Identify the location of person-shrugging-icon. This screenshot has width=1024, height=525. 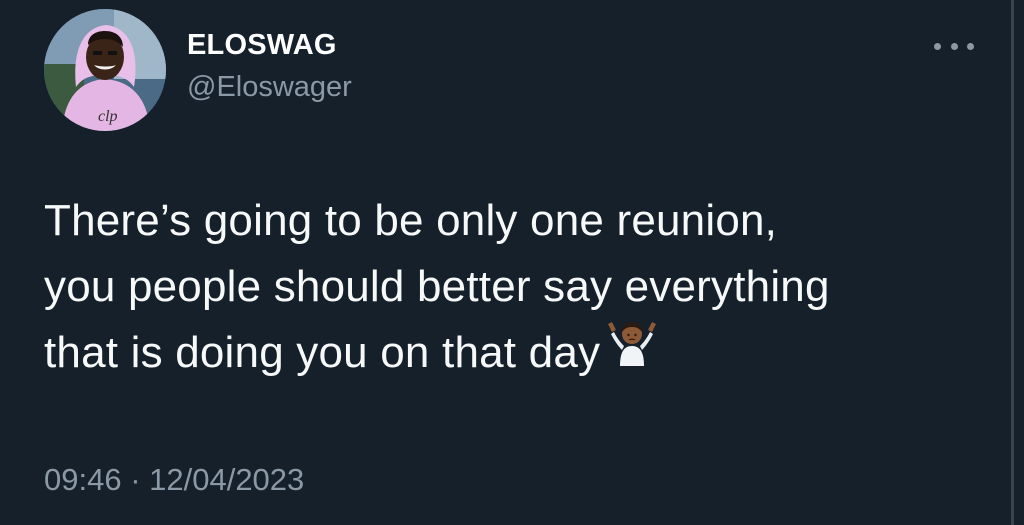
(632, 351).